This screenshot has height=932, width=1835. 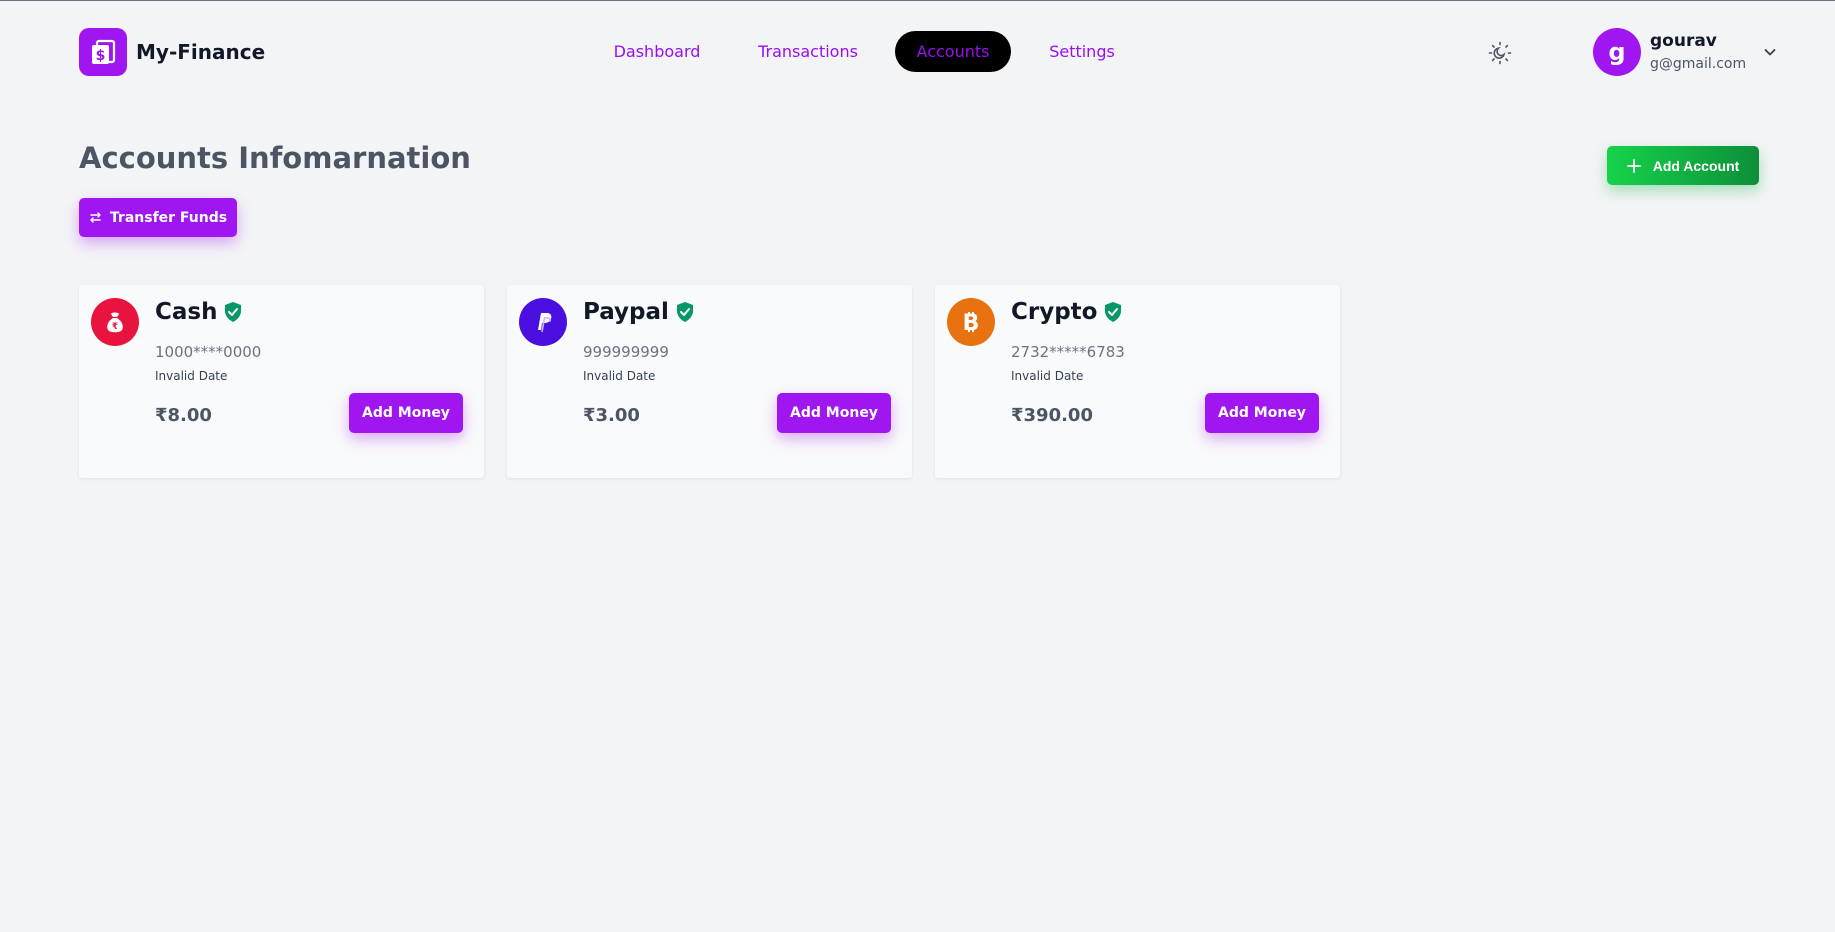 I want to click on chevron-down-icon, so click(x=1770, y=52).